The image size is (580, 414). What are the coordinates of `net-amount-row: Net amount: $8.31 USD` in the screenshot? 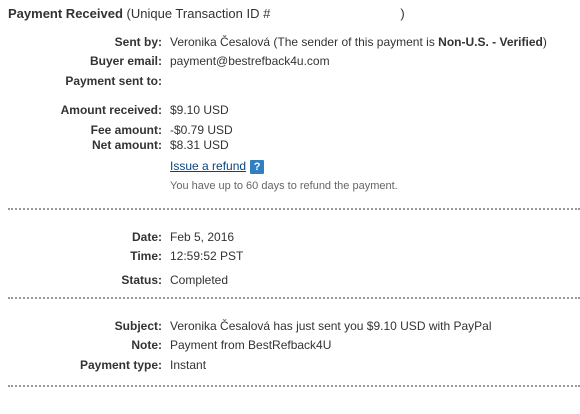 It's located at (290, 145).